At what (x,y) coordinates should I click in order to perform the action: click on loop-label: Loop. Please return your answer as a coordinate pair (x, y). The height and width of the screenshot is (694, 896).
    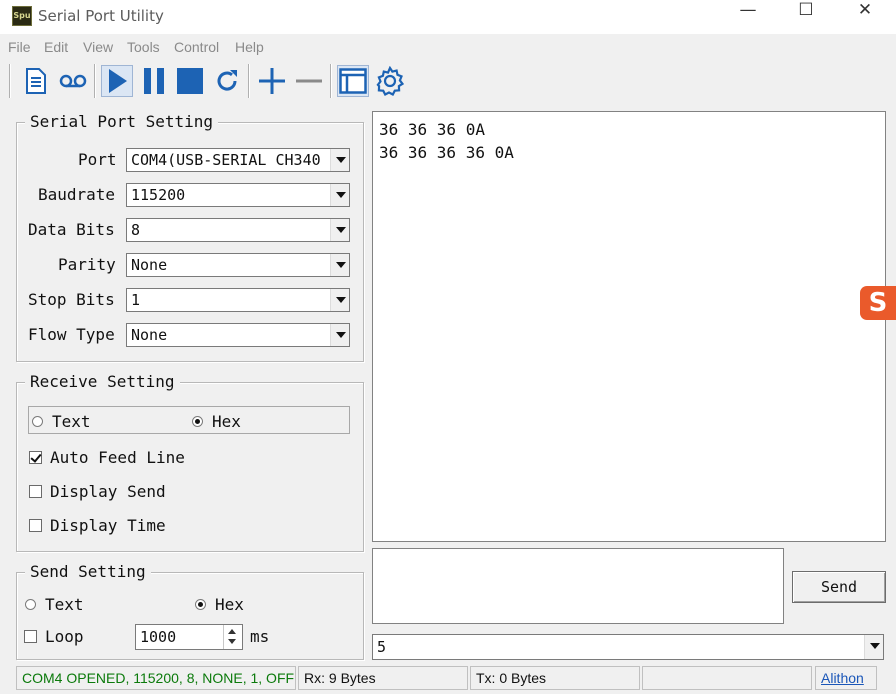
    Looking at the image, I should click on (64, 636).